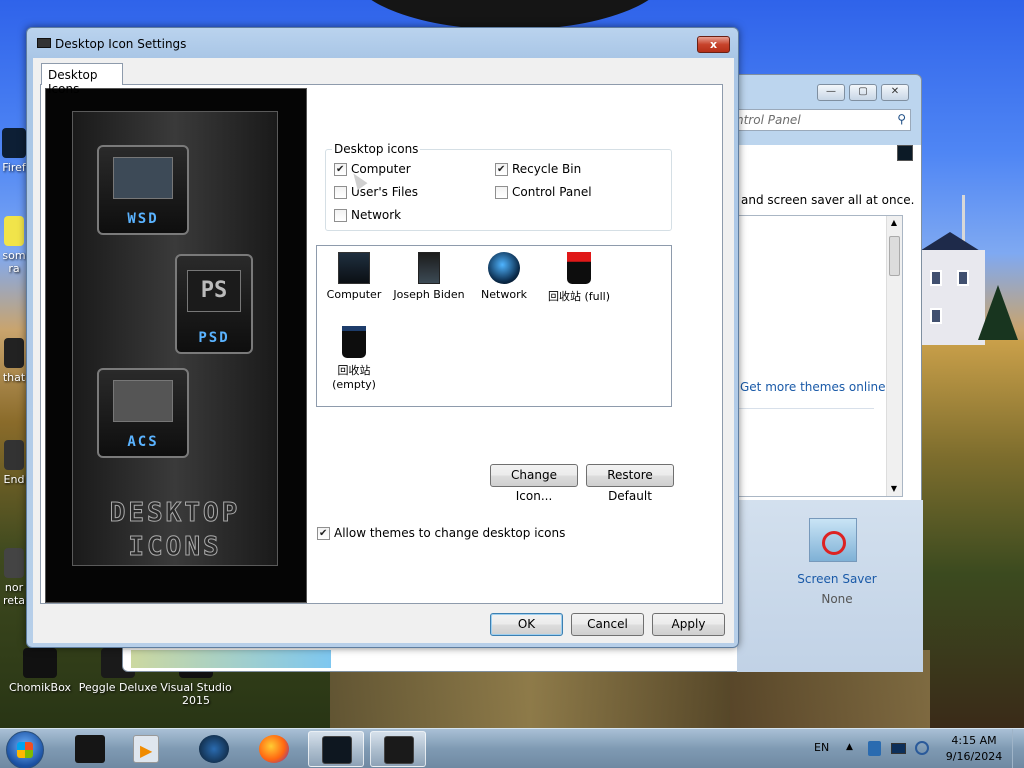  Describe the element at coordinates (340, 192) in the screenshot. I see `checkbox-unchecked-icon` at that location.